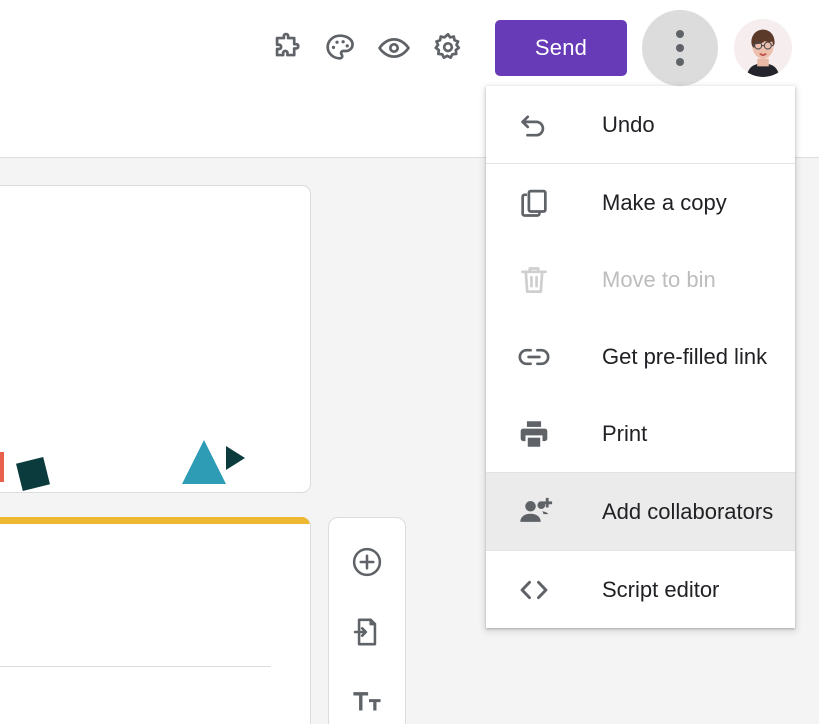  What do you see at coordinates (367, 562) in the screenshot?
I see `add-question-icon` at bounding box center [367, 562].